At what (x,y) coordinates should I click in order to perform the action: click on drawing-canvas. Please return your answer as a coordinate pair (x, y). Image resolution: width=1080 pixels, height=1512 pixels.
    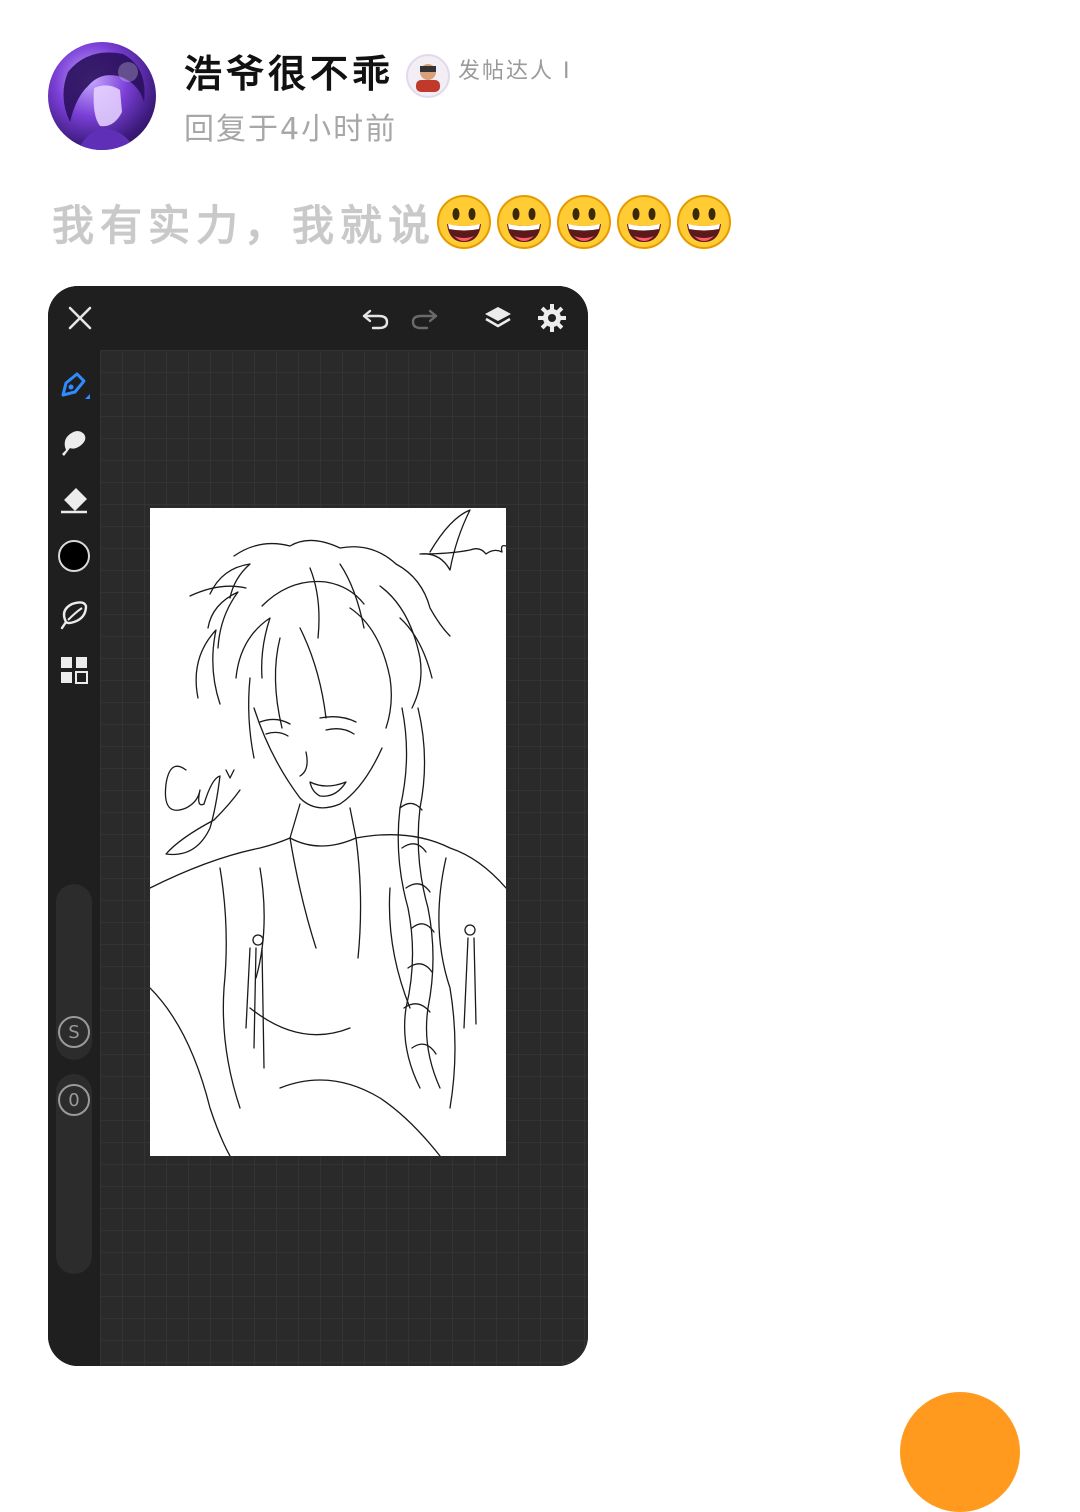
    Looking at the image, I should click on (328, 832).